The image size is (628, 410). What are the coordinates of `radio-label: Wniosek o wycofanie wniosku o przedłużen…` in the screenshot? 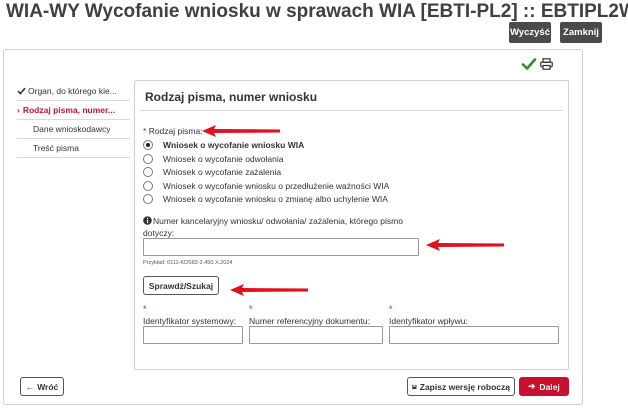 It's located at (276, 185).